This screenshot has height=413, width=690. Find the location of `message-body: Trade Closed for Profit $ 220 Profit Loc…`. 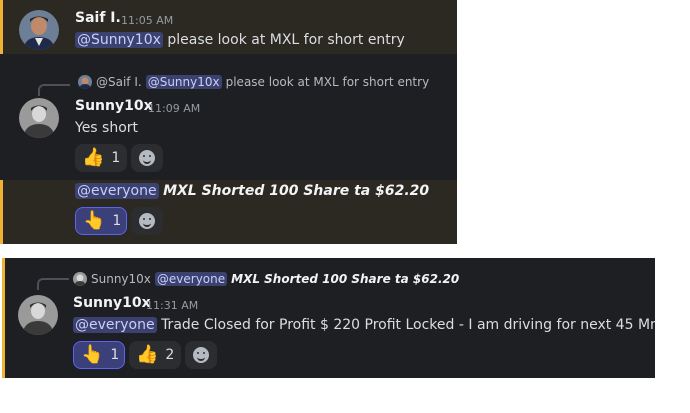

message-body: Trade Closed for Profit $ 220 Profit Loc… is located at coordinates (408, 325).